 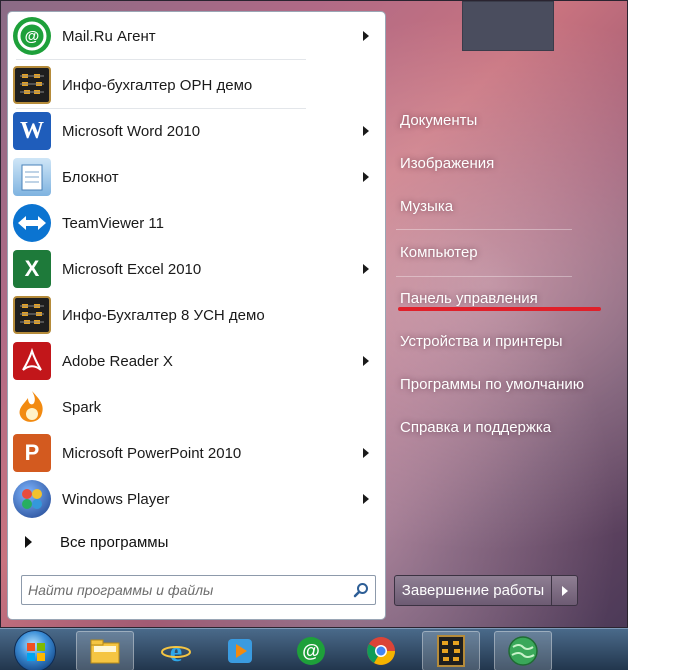 What do you see at coordinates (113, 223) in the screenshot?
I see `program-label: TeamViewer 11` at bounding box center [113, 223].